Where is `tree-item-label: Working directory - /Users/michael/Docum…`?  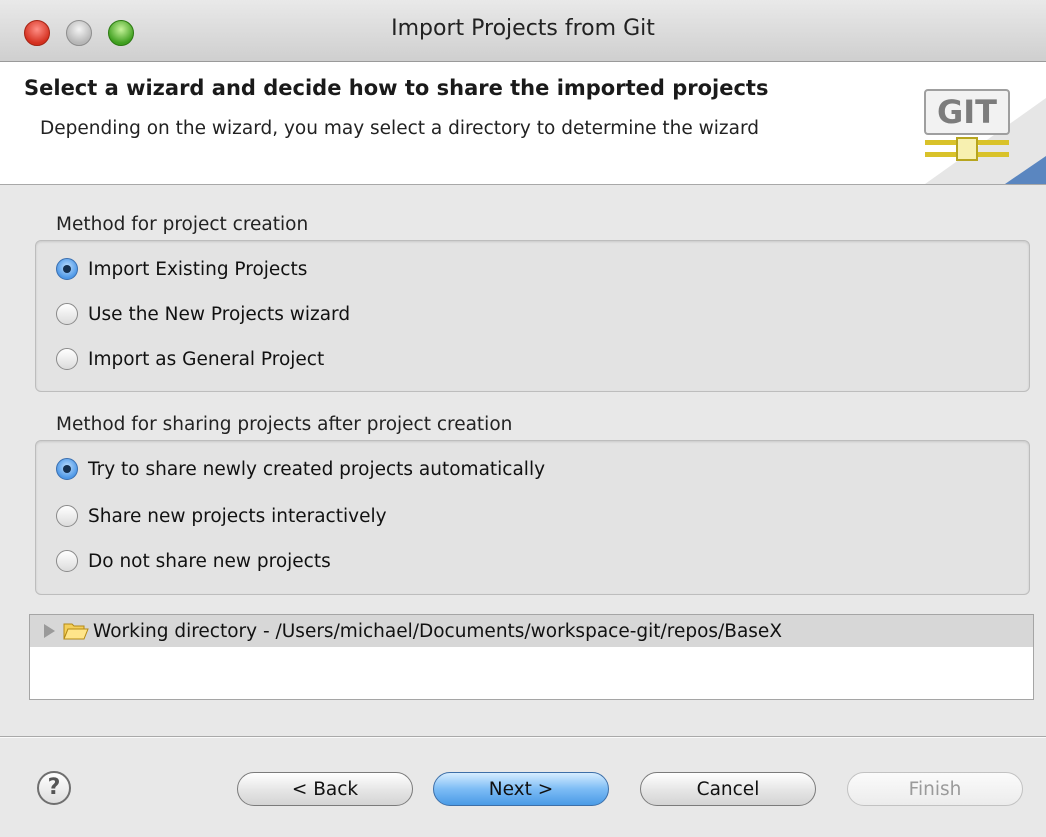
tree-item-label: Working directory - /Users/michael/Docum… is located at coordinates (437, 631).